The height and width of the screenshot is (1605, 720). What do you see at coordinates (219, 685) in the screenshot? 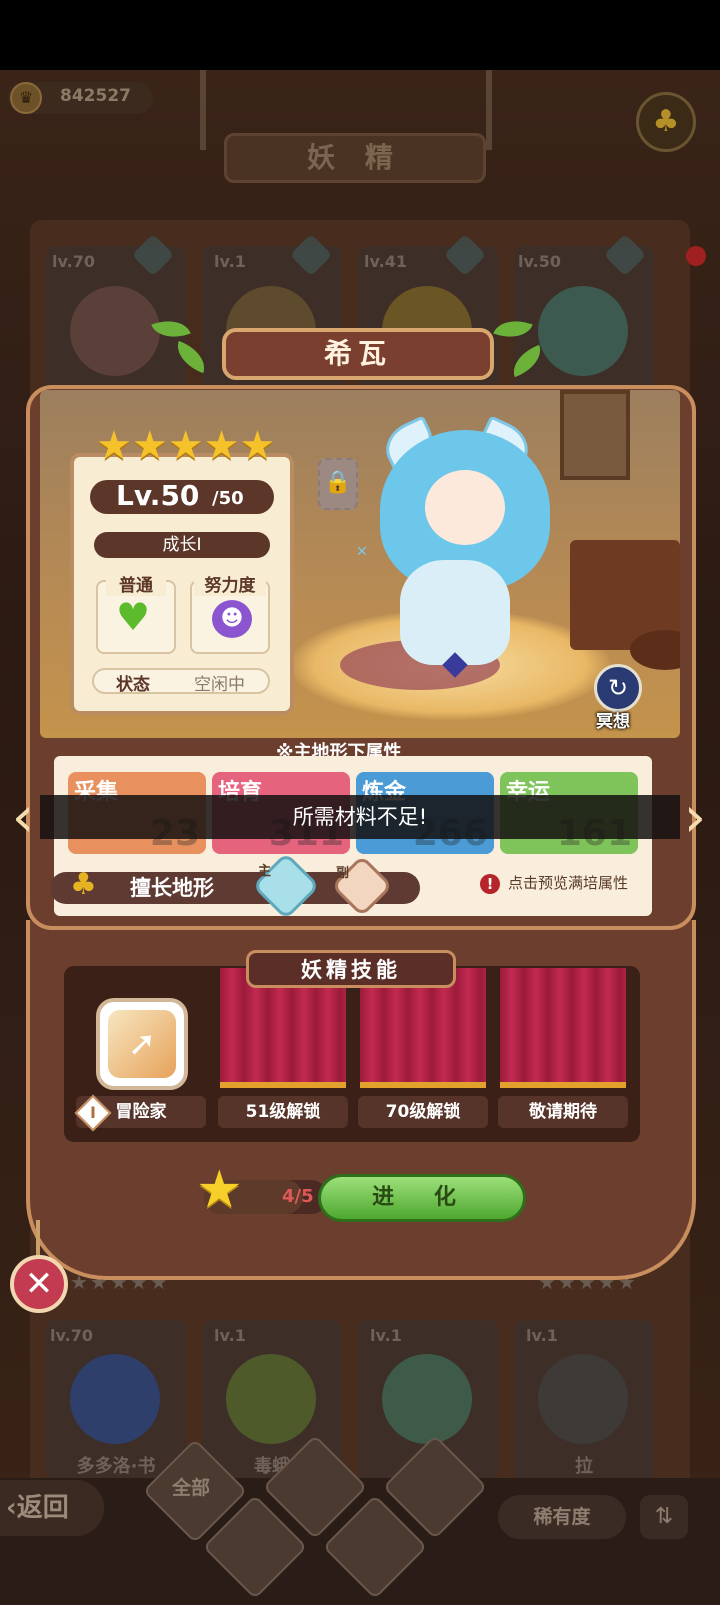
I see `state-value: 空闲中` at bounding box center [219, 685].